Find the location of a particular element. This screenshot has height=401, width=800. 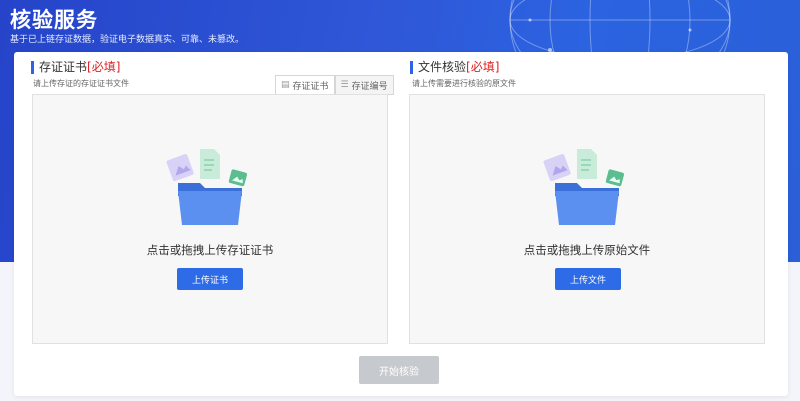

page-title: 核验服务 is located at coordinates (54, 20).